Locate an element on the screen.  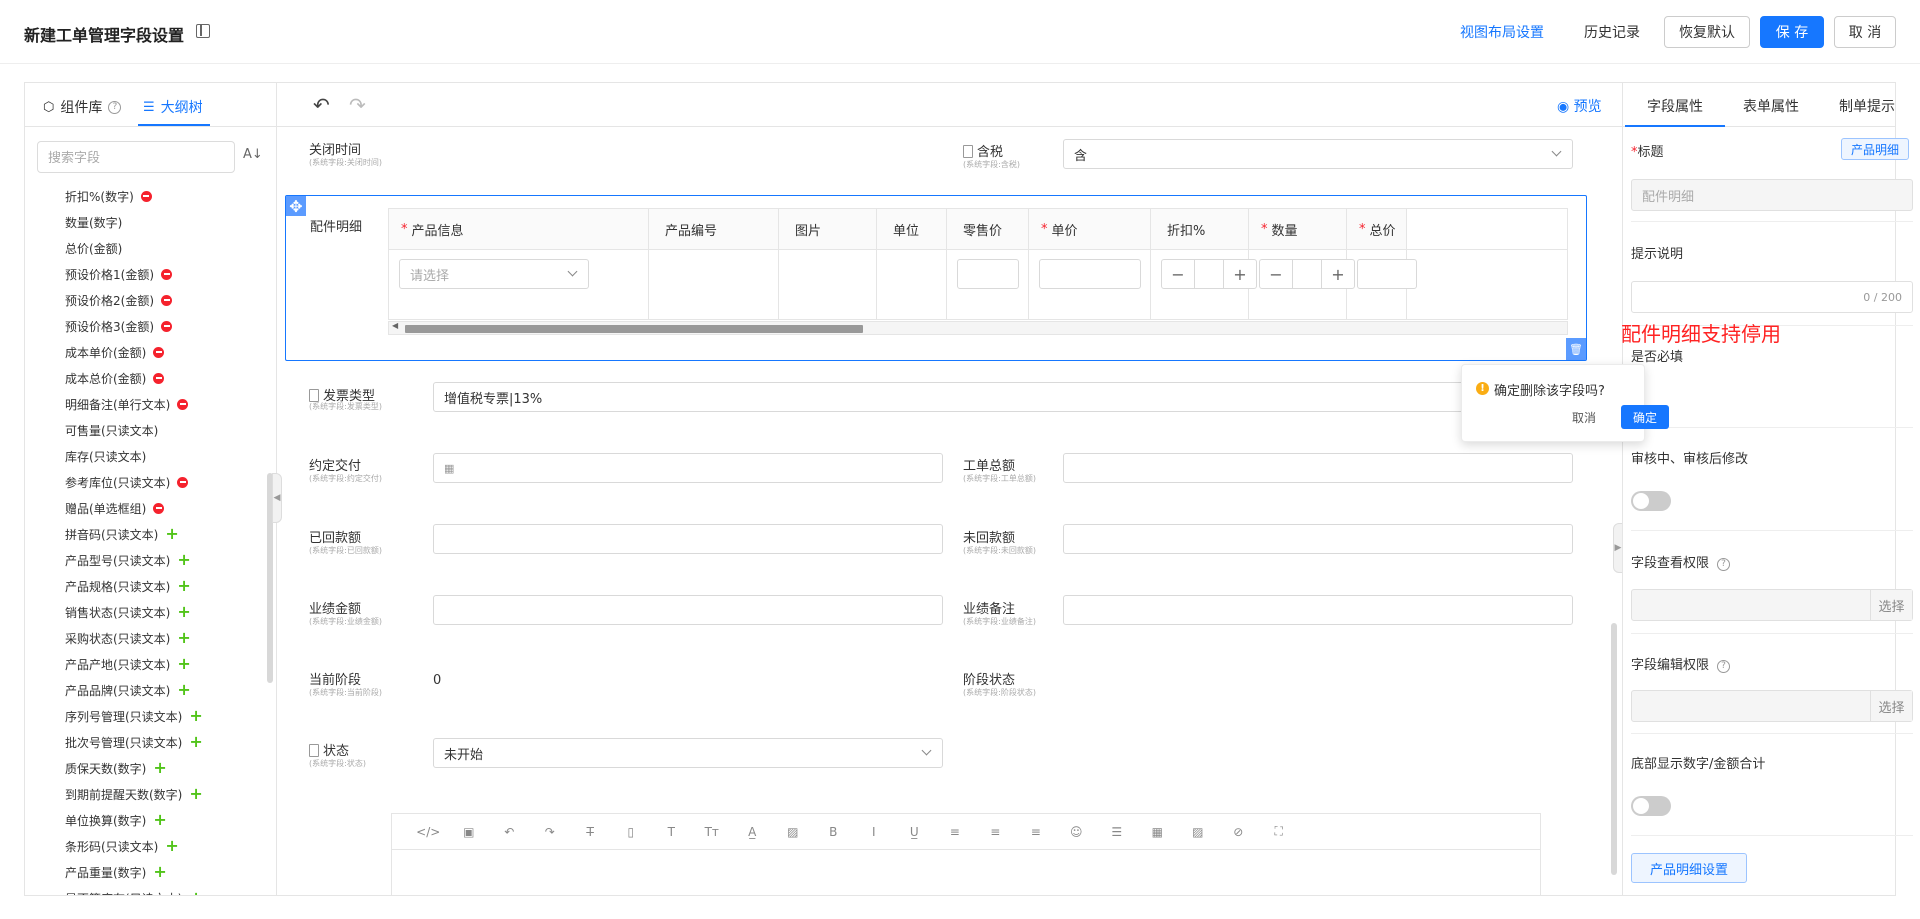
trash-icon: 🗑 is located at coordinates (1576, 349).